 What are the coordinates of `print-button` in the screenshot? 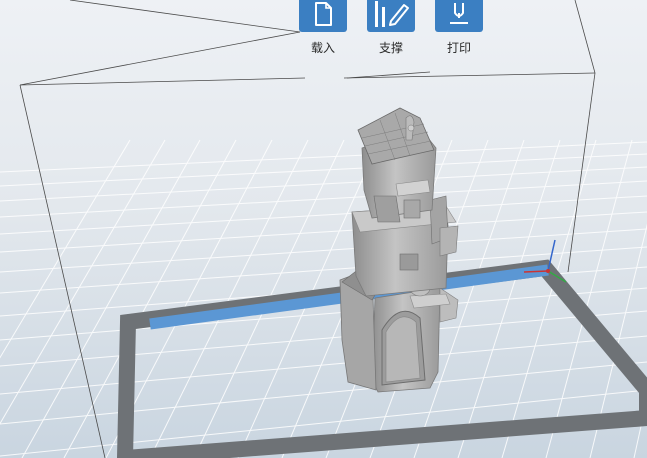 It's located at (459, 16).